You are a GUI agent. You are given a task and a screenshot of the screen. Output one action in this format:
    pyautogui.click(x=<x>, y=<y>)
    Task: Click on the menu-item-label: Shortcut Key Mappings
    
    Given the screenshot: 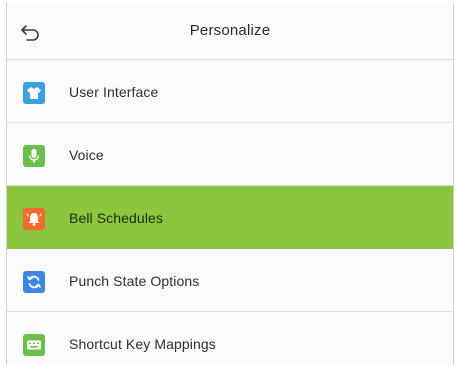 What is the action you would take?
    pyautogui.click(x=142, y=344)
    